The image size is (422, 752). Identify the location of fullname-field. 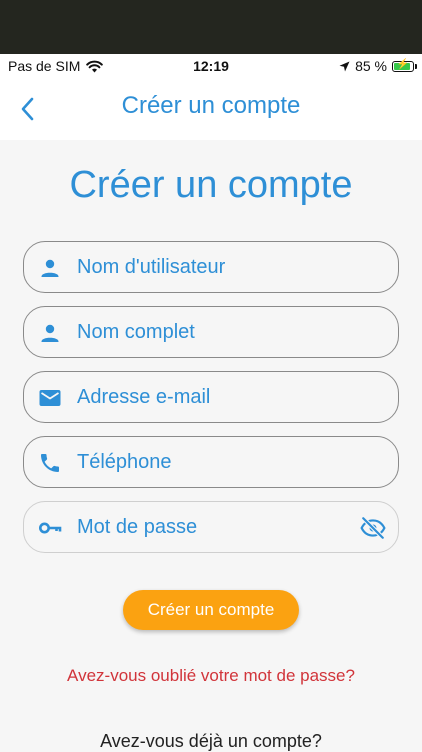
(211, 332).